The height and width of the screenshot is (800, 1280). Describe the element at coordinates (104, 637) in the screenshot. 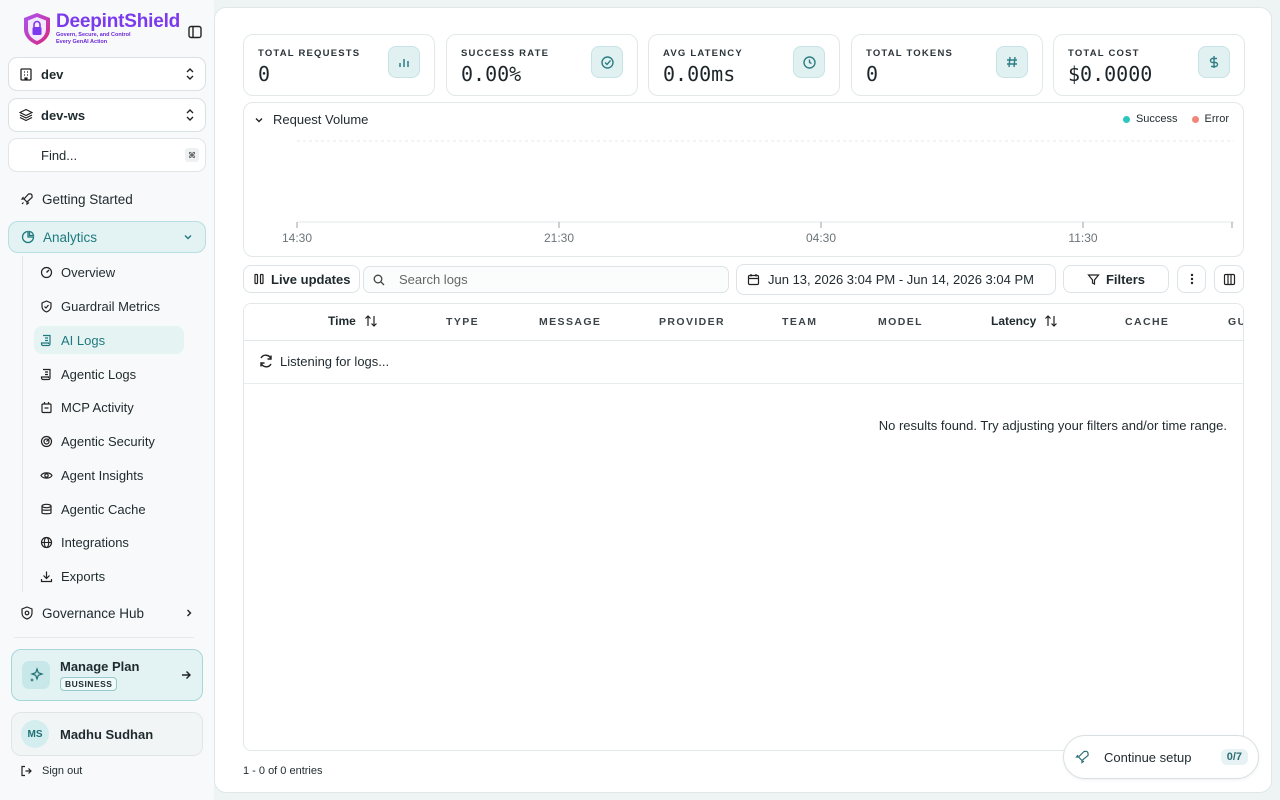

I see `sidebar-divider` at that location.